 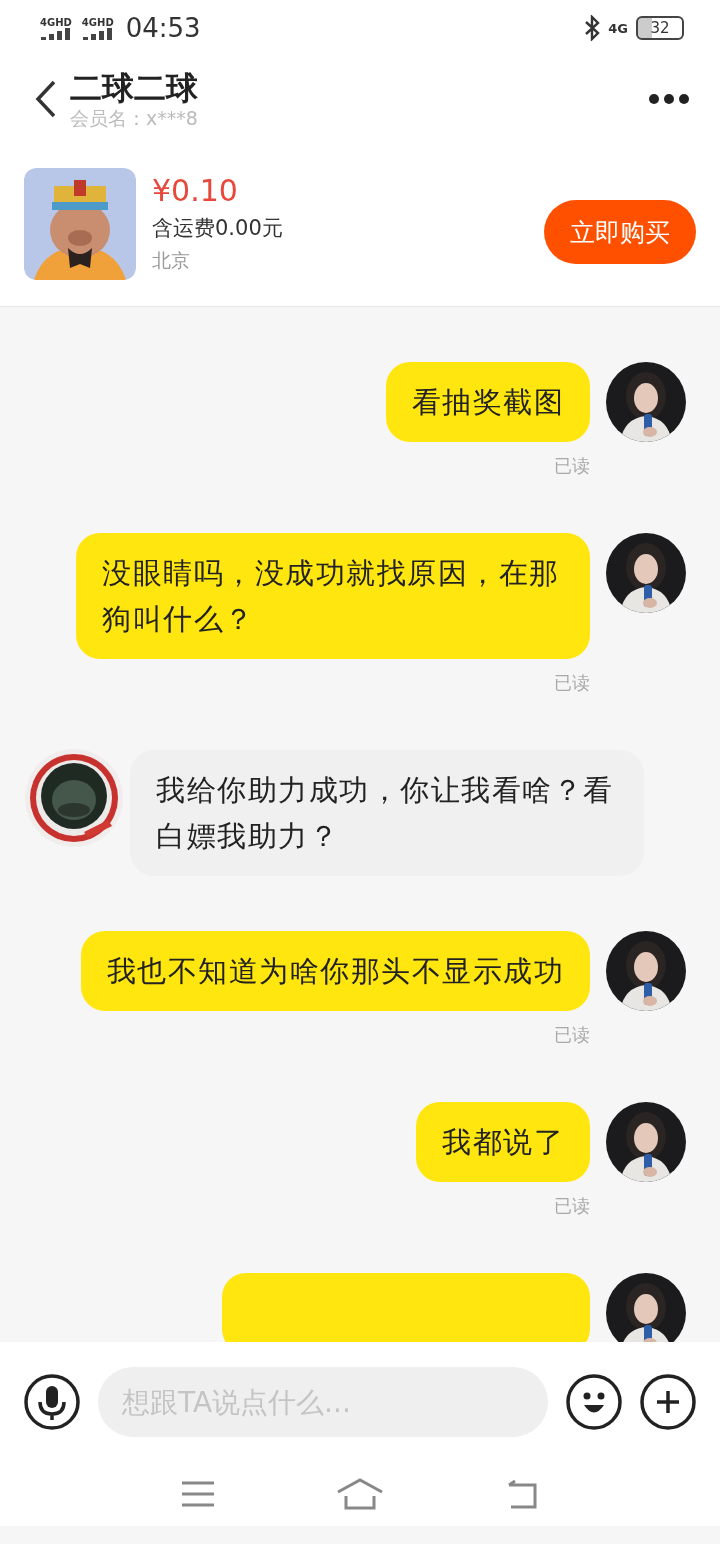 I want to click on message-bubble: 看抽奖截图, so click(x=487, y=402).